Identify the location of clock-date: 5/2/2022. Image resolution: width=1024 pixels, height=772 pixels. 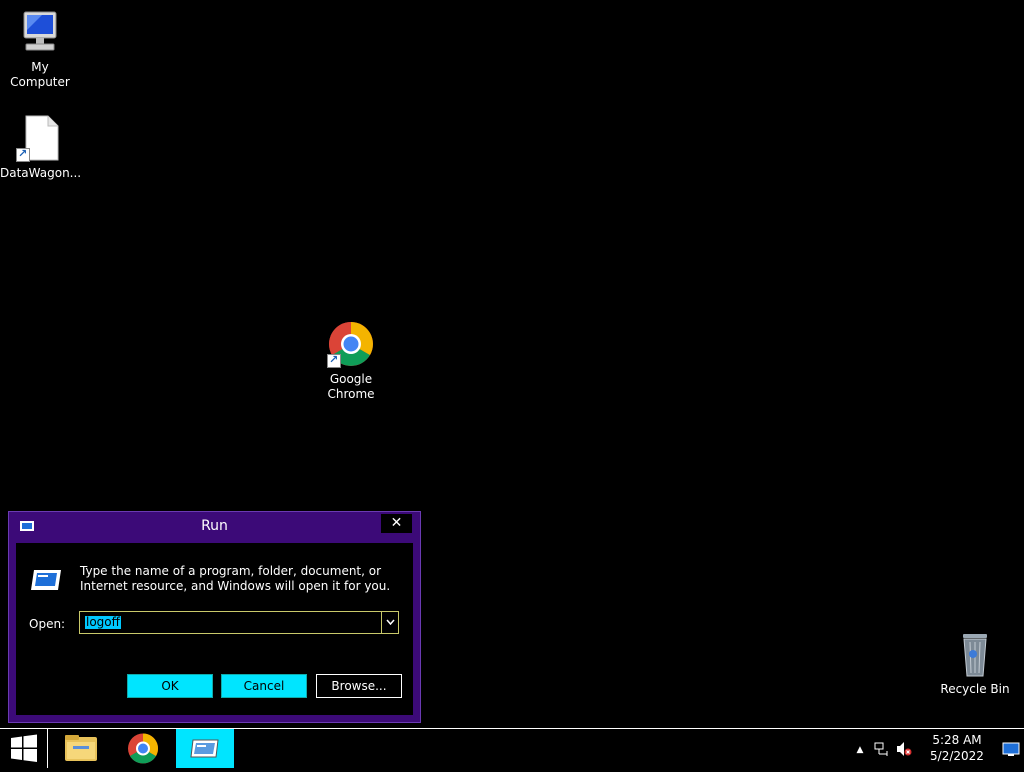
(957, 756).